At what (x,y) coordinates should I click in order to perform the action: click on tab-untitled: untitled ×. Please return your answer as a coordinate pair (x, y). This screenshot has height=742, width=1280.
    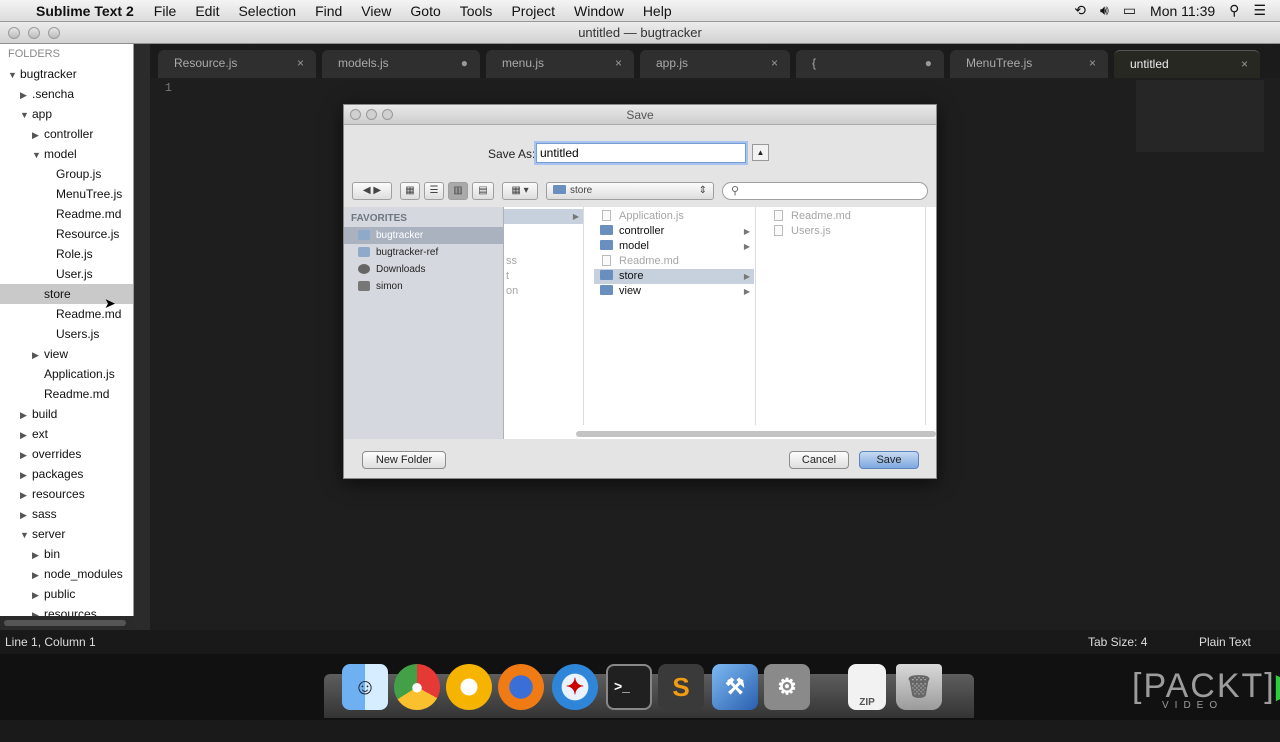
    Looking at the image, I should click on (1187, 64).